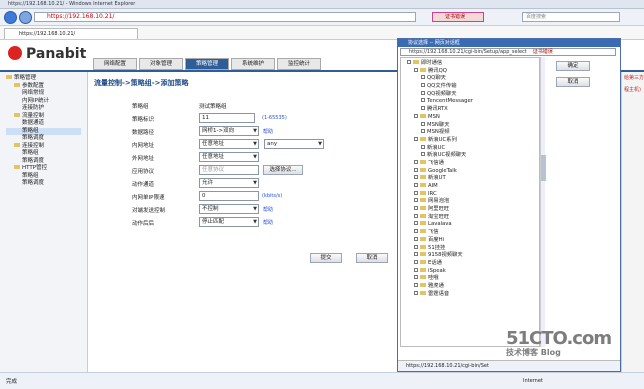  Describe the element at coordinates (473, 87) in the screenshot. I see `protocol-item: QQ文件传输` at that location.